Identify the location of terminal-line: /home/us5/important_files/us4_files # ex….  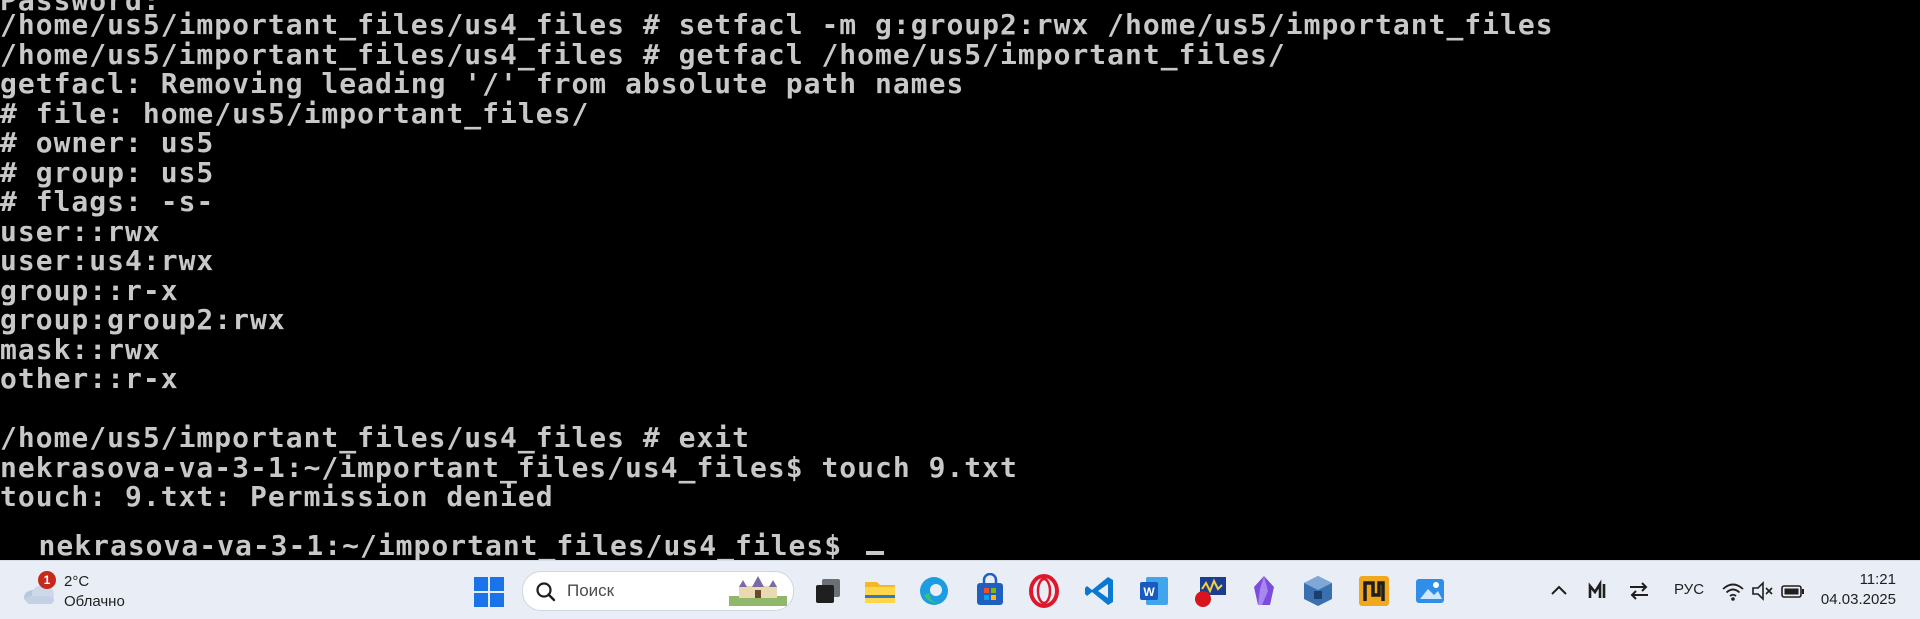
(375, 437).